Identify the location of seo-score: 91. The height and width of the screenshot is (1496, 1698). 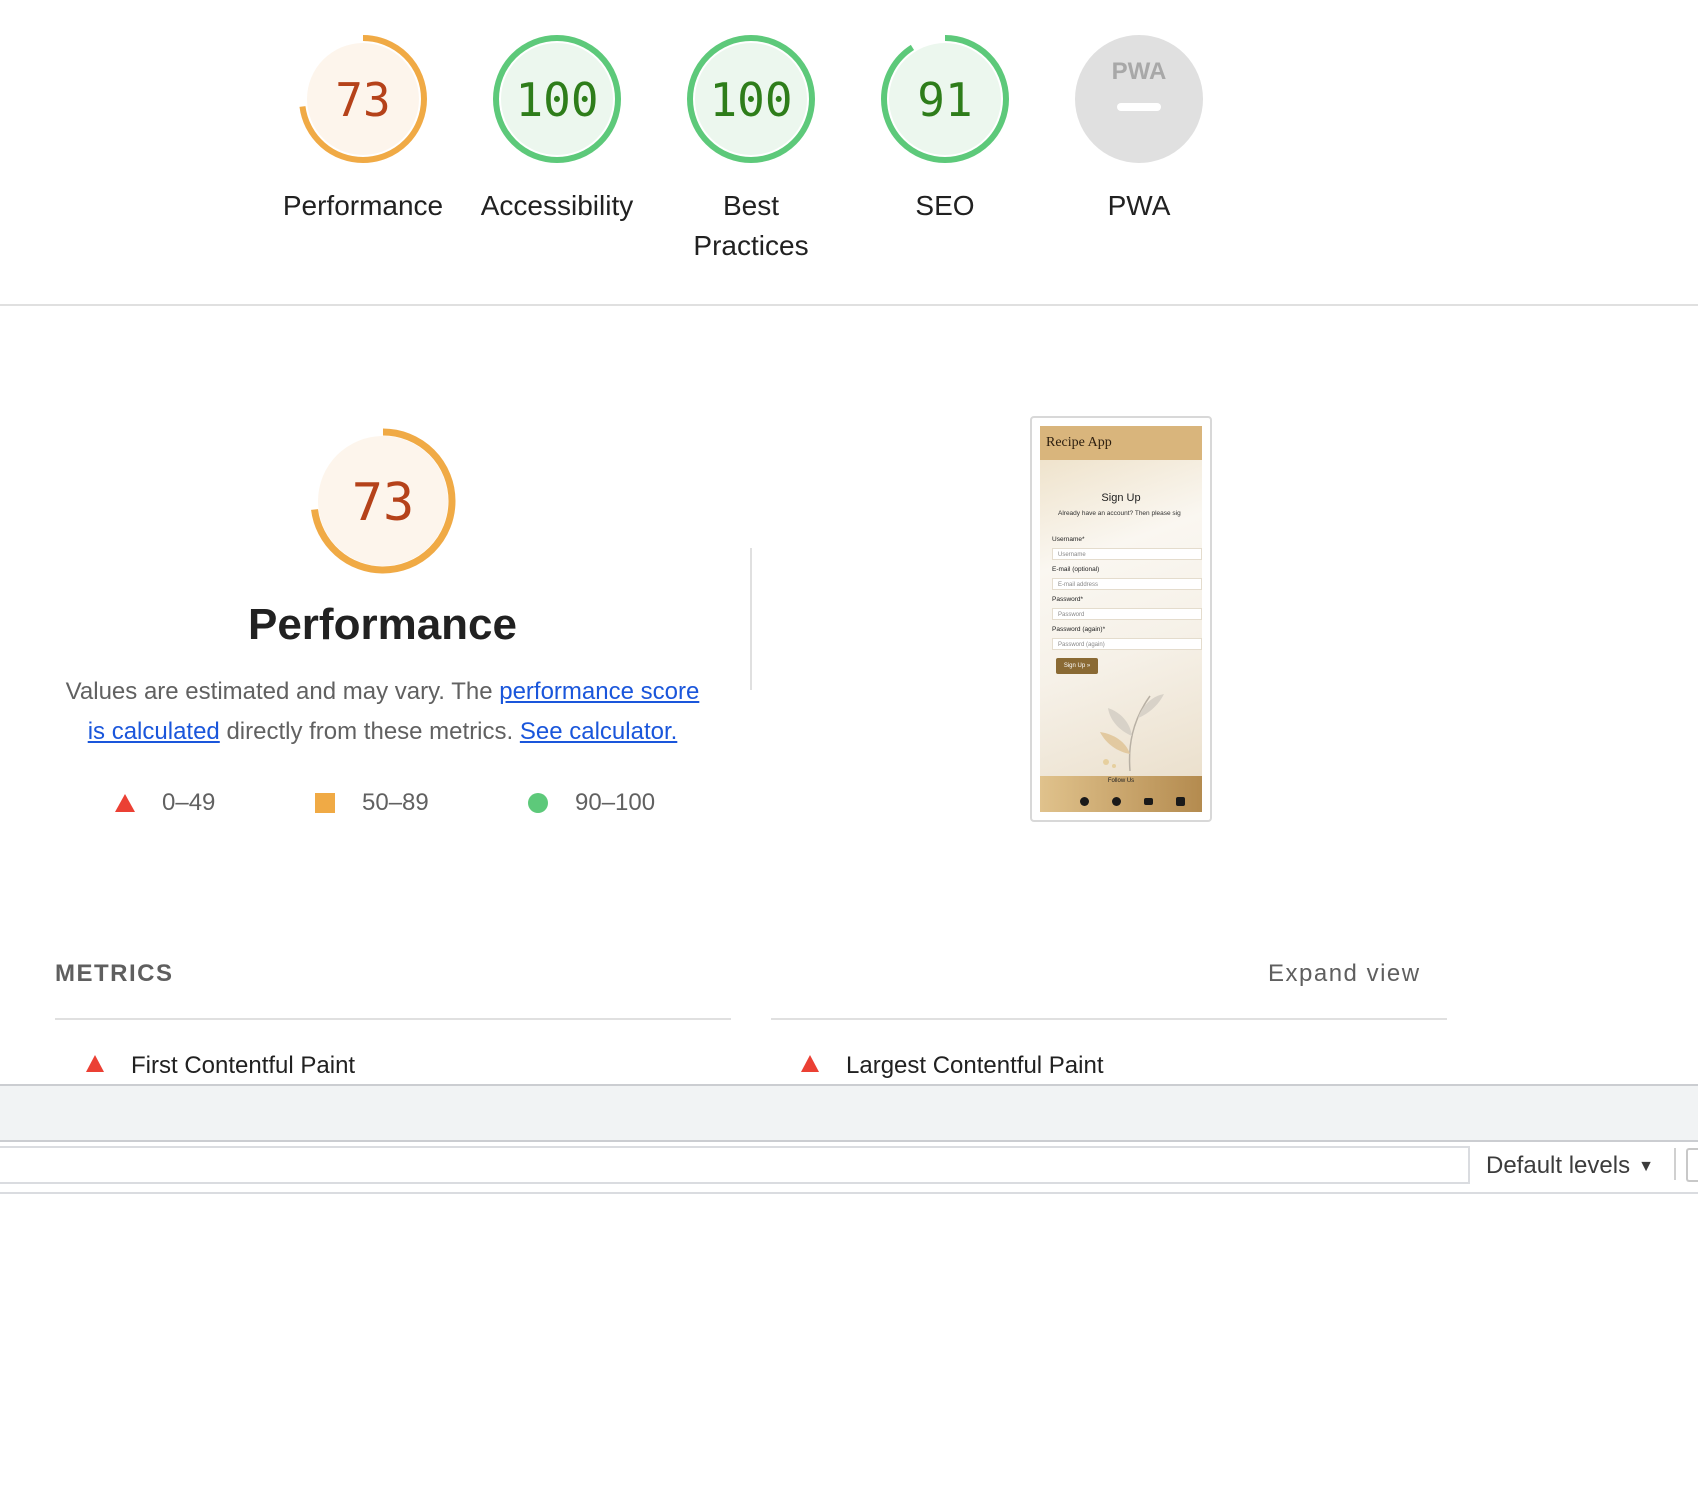
(944, 100).